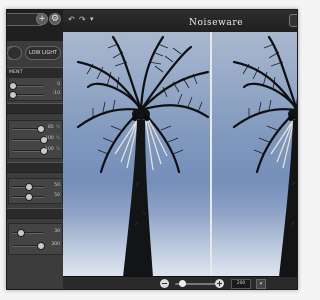  Describe the element at coordinates (180, 21) in the screenshot. I see `title-bar: ↶ ↷ ▾ Noiseware CANCEL` at that location.